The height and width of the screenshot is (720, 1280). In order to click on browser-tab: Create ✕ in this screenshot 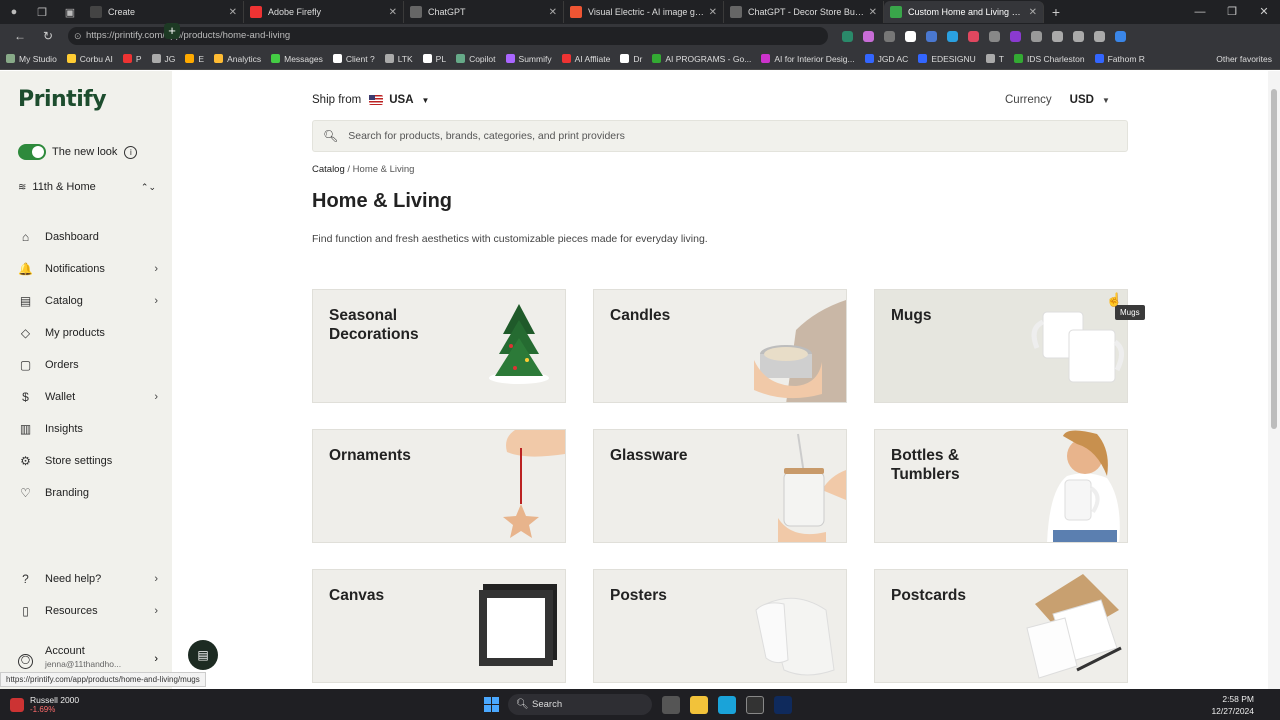, I will do `click(164, 12)`.